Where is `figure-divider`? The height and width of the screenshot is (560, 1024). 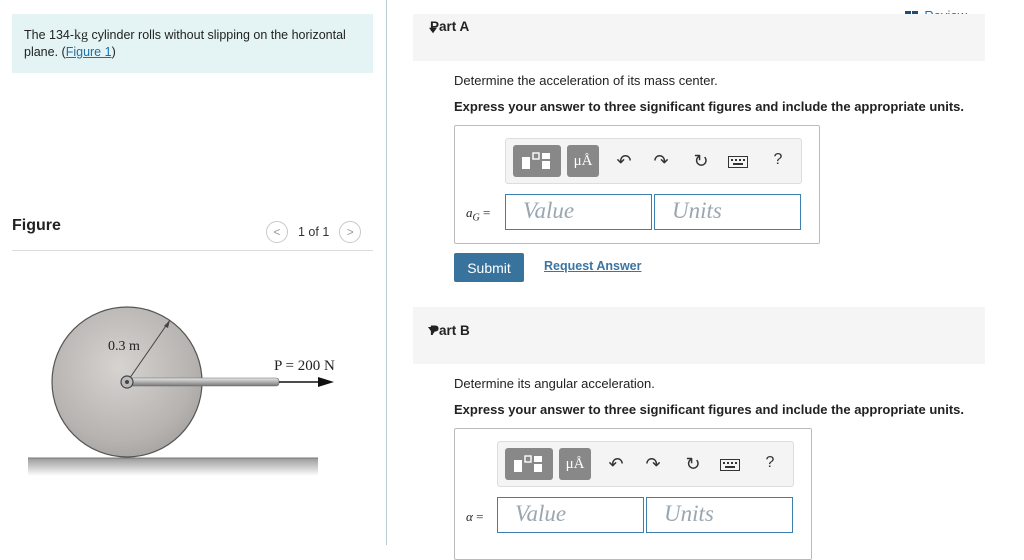
figure-divider is located at coordinates (192, 250).